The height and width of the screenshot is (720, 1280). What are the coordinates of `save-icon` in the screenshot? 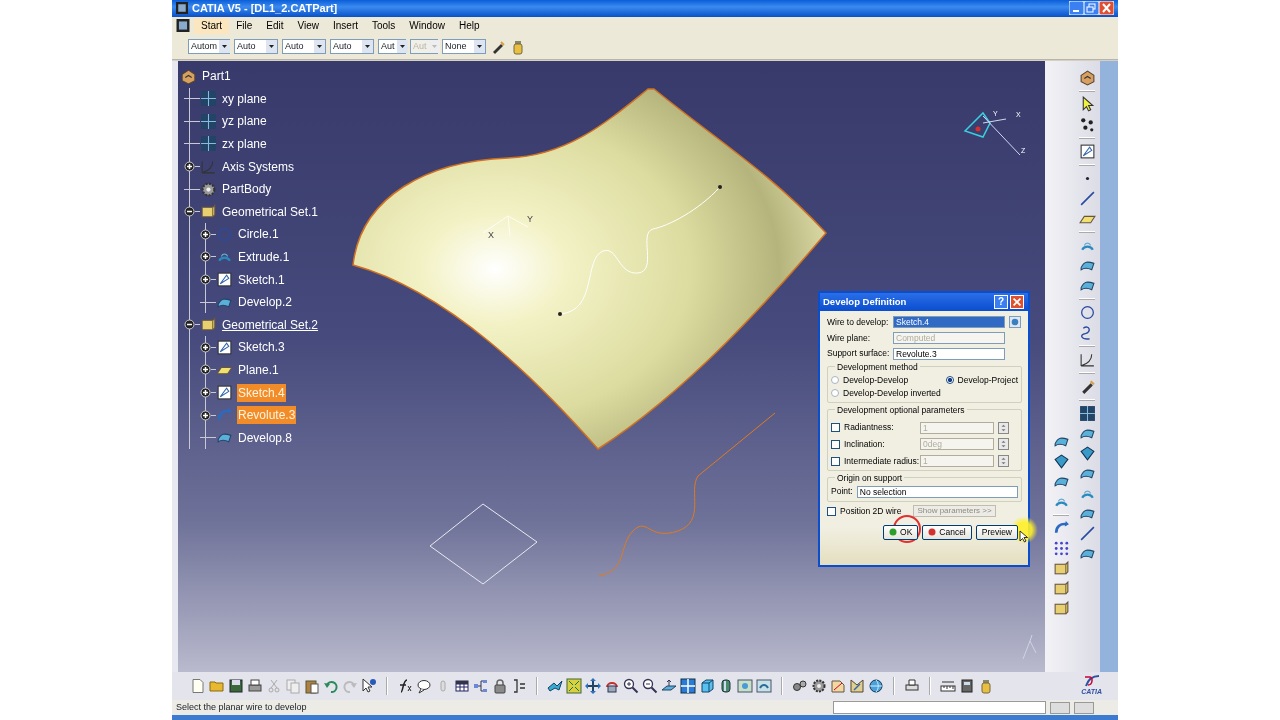 It's located at (236, 686).